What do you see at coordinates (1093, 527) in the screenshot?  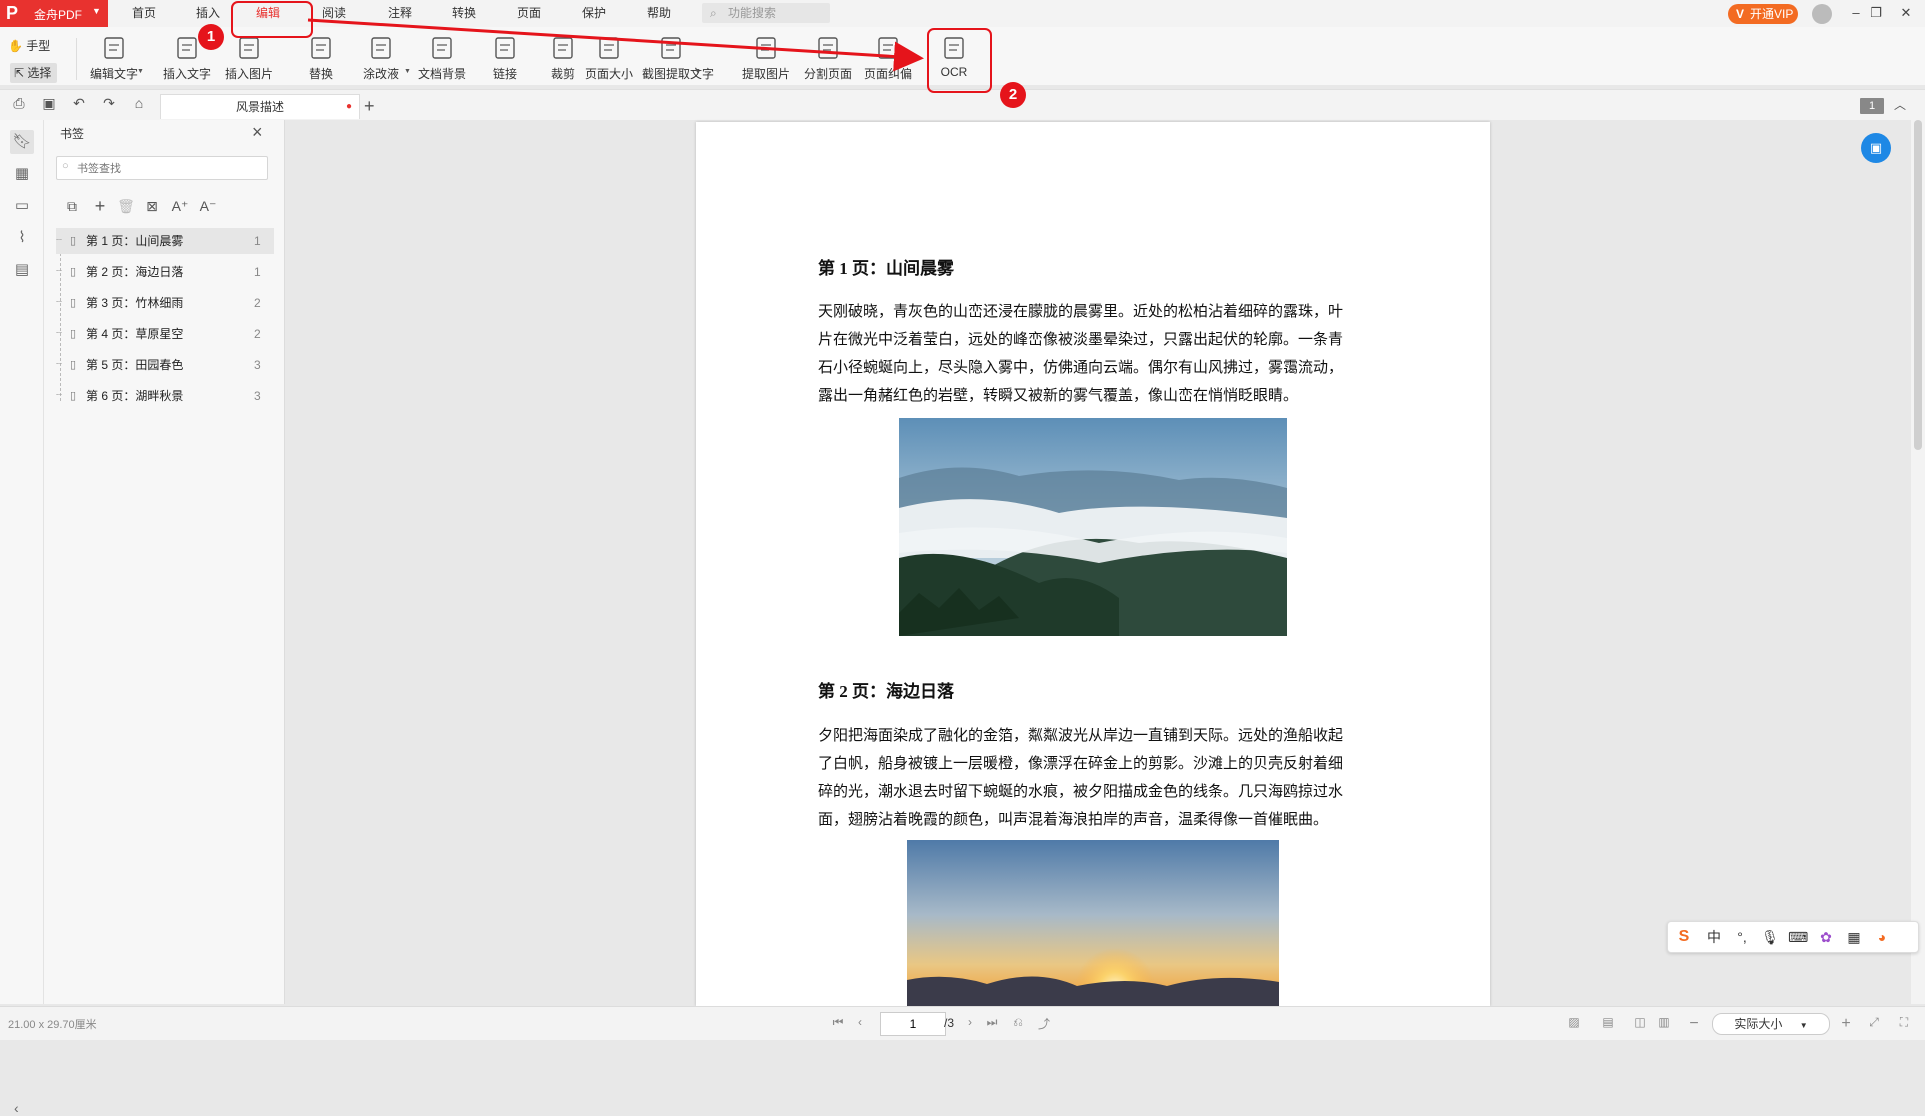 I see `mountain-mist-image` at bounding box center [1093, 527].